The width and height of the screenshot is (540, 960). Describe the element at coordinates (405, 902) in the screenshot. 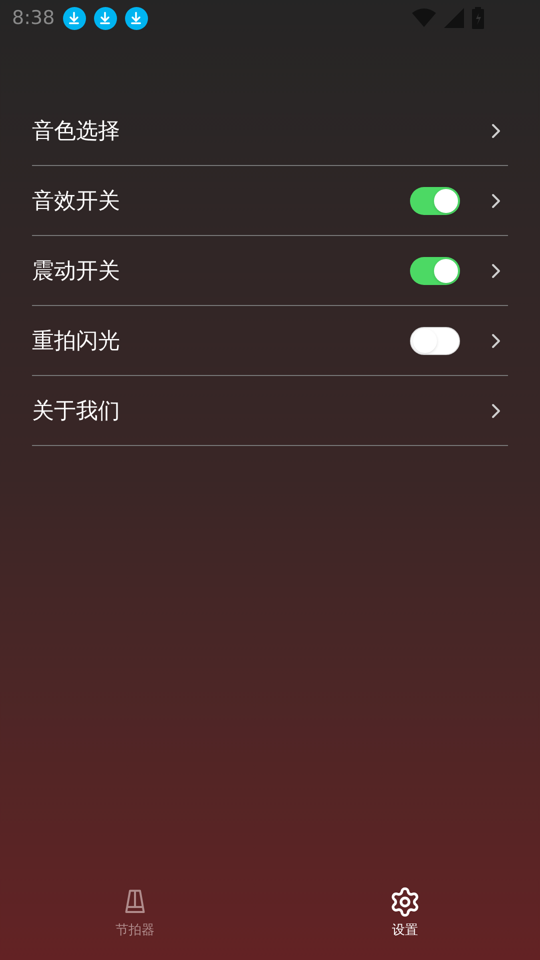

I see `gear-icon` at that location.